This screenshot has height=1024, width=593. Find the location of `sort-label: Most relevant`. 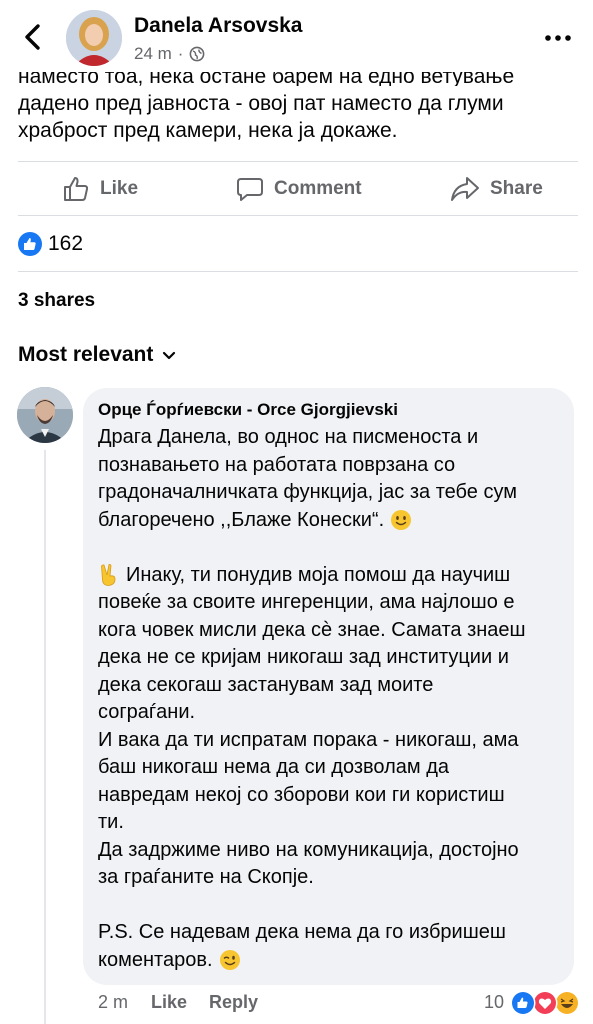

sort-label: Most relevant is located at coordinates (86, 354).